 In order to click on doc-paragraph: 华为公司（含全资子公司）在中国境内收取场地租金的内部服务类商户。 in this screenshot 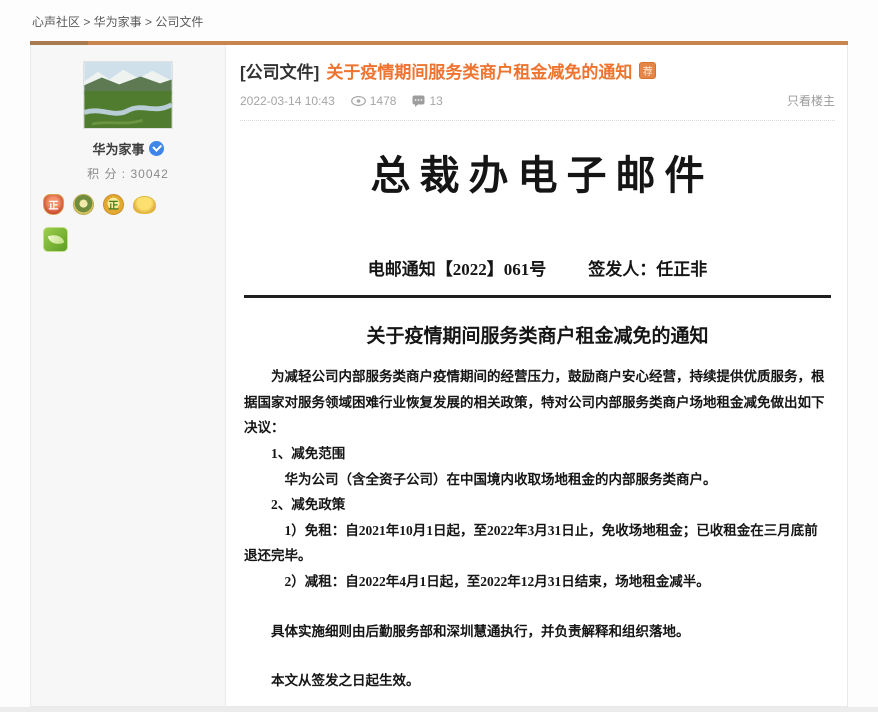, I will do `click(500, 479)`.